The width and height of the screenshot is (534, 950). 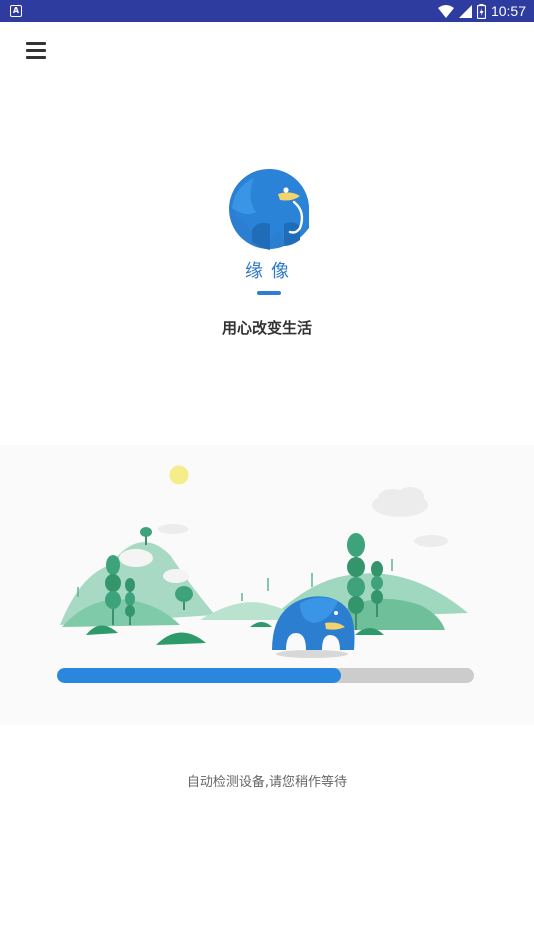 I want to click on detecting-device-message: 自动检测设备,请您稍作等待, so click(x=267, y=782).